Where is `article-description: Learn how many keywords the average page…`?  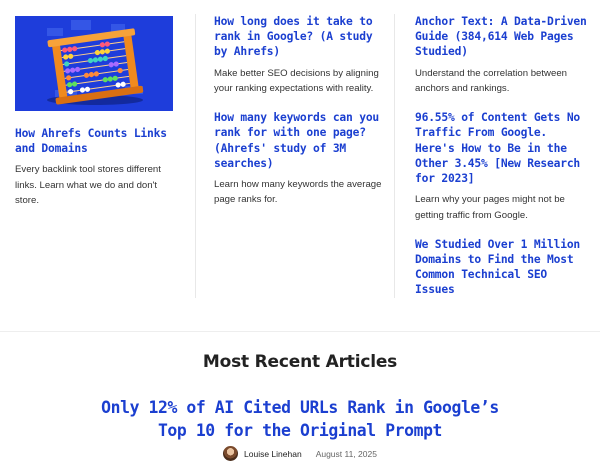 article-description: Learn how many keywords the average page… is located at coordinates (298, 192).